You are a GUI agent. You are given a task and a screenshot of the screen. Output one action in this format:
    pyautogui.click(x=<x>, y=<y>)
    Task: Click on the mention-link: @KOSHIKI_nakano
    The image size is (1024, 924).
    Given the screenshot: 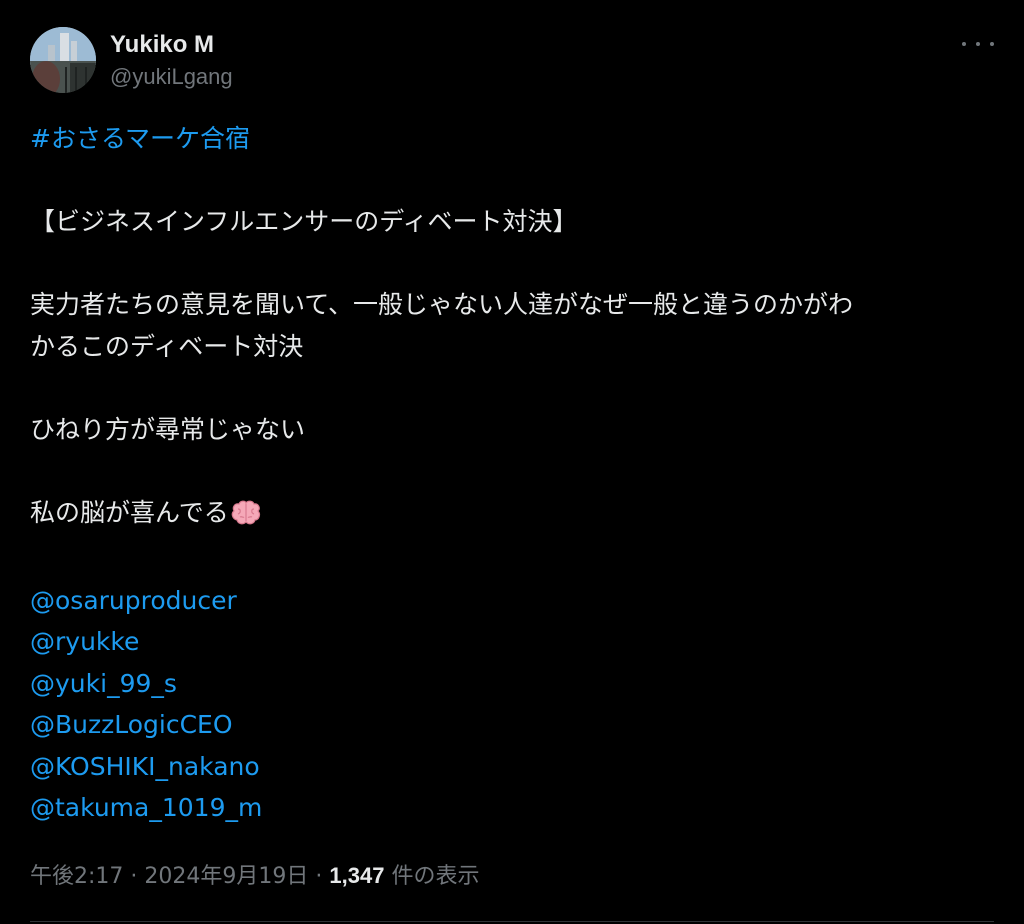 What is the action you would take?
    pyautogui.click(x=145, y=766)
    